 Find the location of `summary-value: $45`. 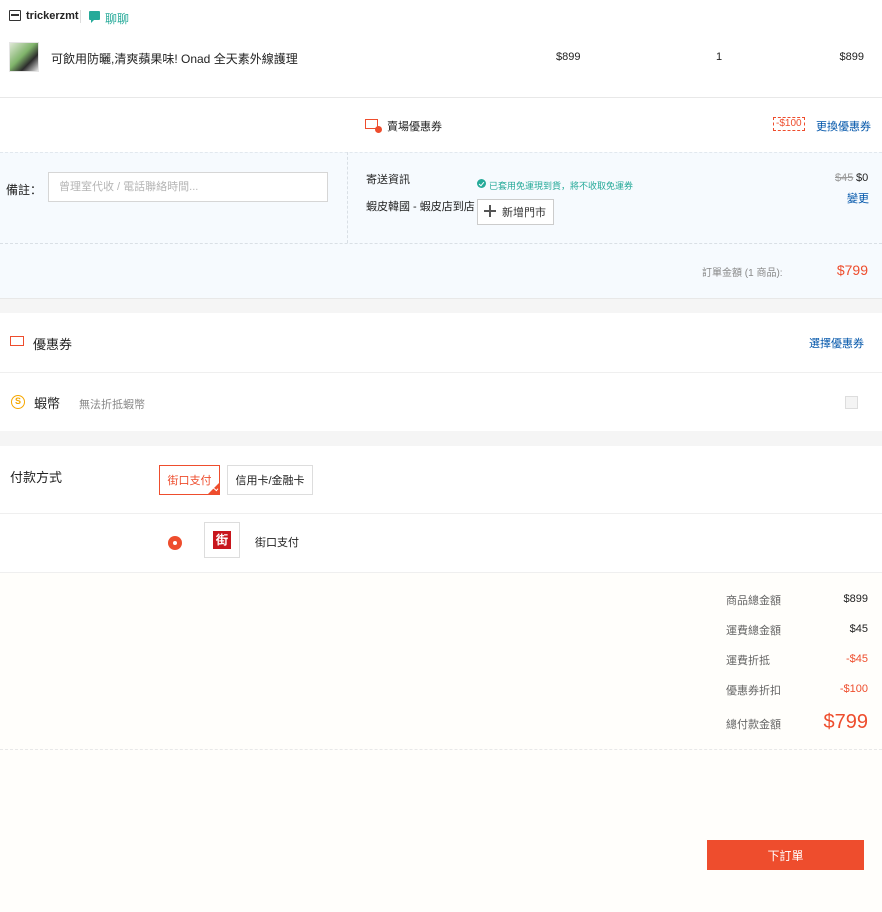

summary-value: $45 is located at coordinates (858, 629).